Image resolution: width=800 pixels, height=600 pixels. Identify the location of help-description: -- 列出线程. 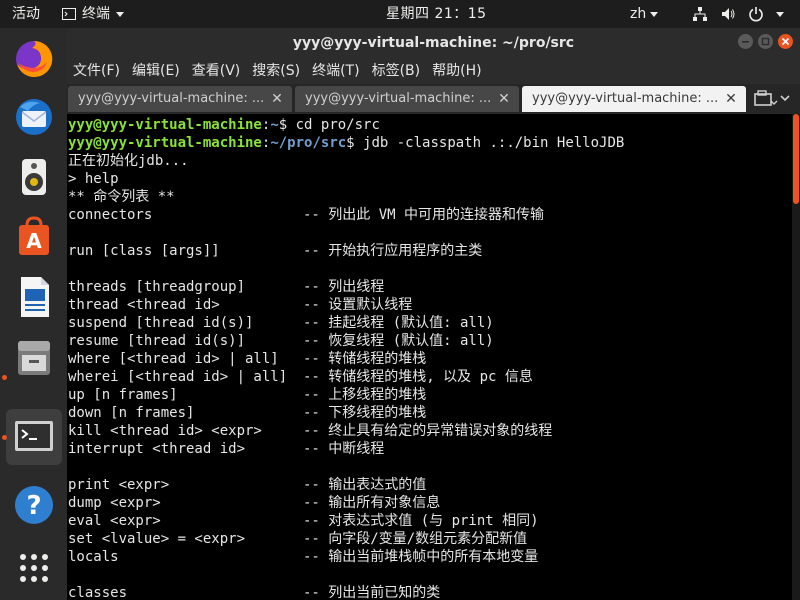
(344, 287).